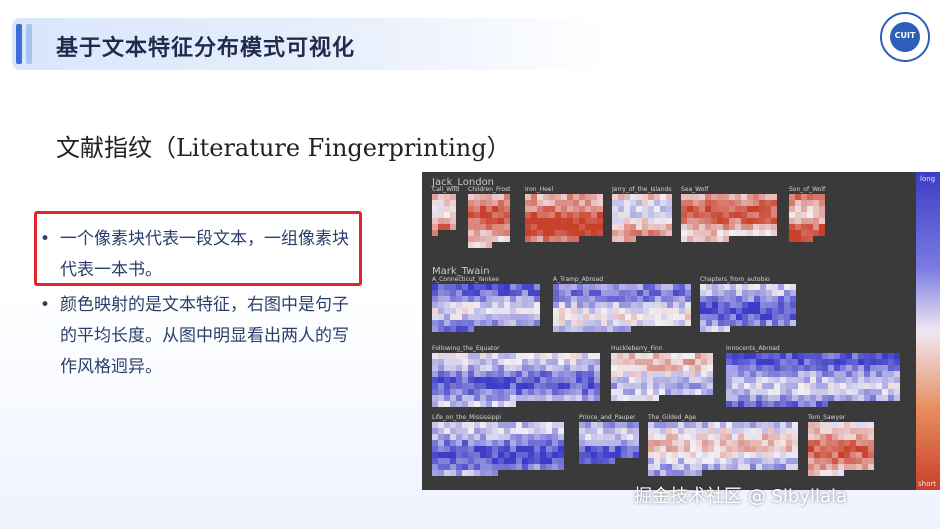 This screenshot has width=940, height=529. What do you see at coordinates (446, 189) in the screenshot?
I see `book-label: Call_Wild` at bounding box center [446, 189].